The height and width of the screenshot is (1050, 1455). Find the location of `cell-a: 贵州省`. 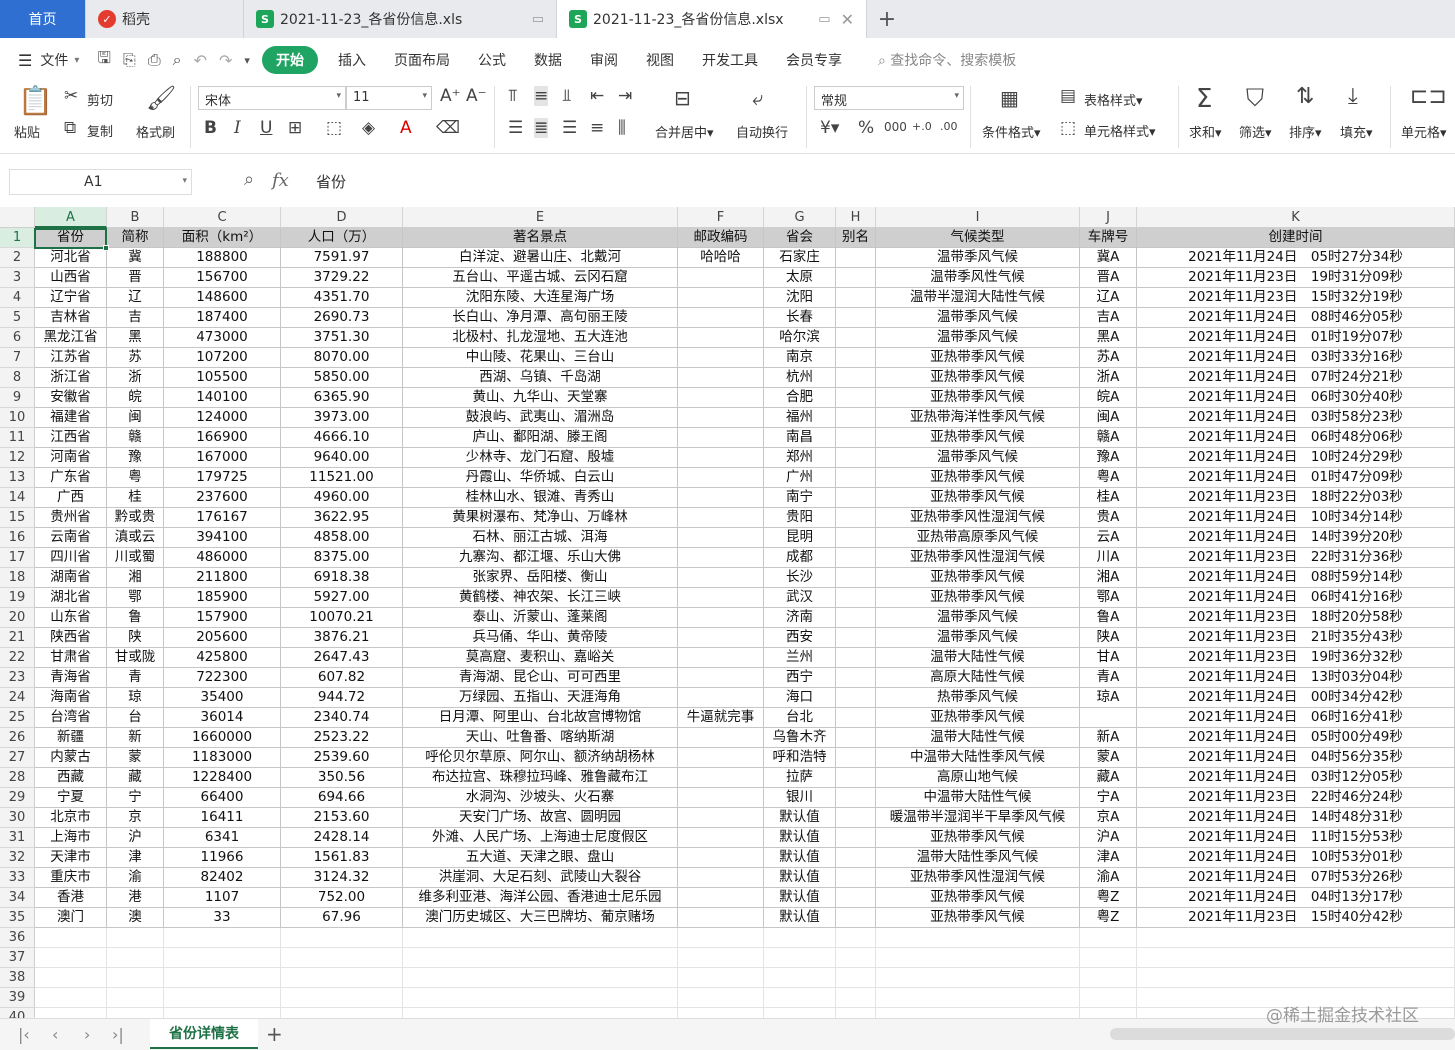

cell-a: 贵州省 is located at coordinates (71, 518).